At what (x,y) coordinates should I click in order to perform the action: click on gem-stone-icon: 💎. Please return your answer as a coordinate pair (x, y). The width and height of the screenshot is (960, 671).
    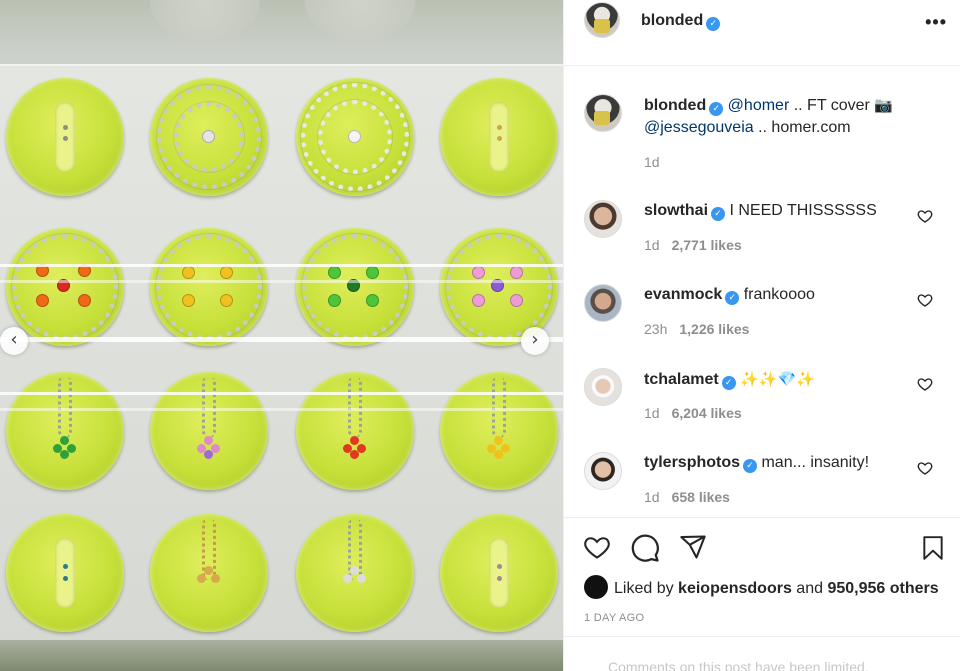
    Looking at the image, I should click on (787, 379).